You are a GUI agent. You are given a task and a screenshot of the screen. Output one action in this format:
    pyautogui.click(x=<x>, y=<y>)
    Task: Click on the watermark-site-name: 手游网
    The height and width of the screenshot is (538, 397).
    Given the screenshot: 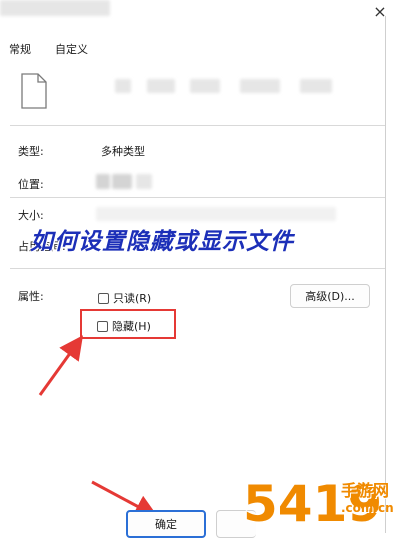 What is the action you would take?
    pyautogui.click(x=365, y=490)
    